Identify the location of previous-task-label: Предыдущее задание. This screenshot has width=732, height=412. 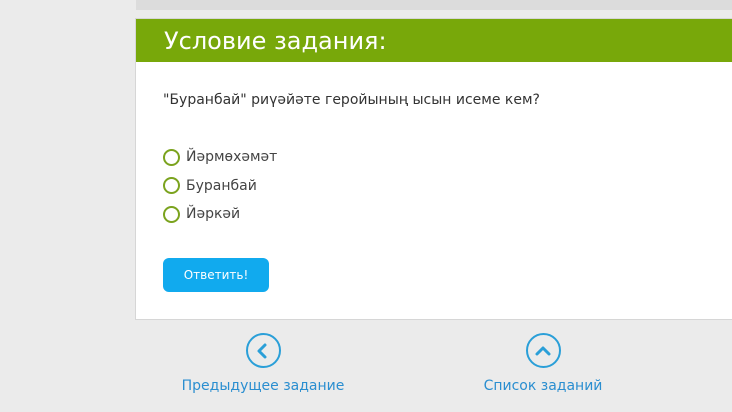
(263, 386).